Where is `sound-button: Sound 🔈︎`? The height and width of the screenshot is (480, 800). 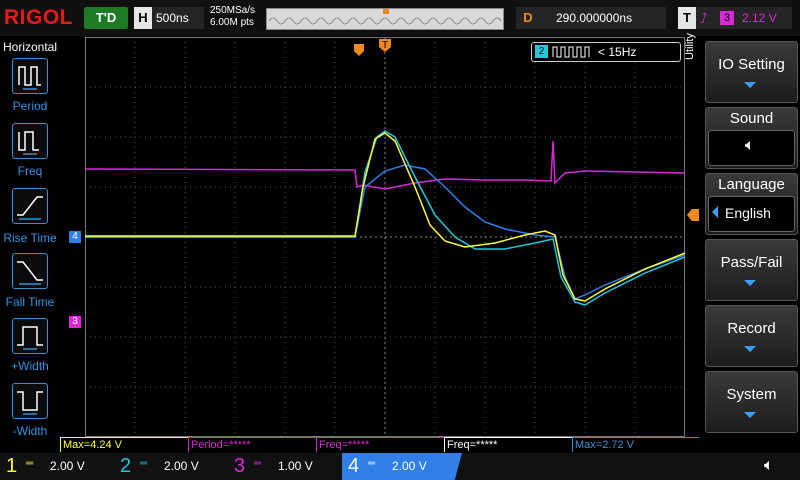
sound-button: Sound 🔈︎ is located at coordinates (751, 138).